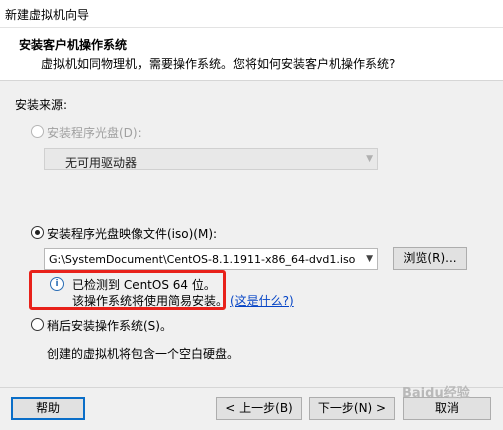 This screenshot has width=503, height=430. What do you see at coordinates (150, 301) in the screenshot?
I see `easy-install-message: 该操作系统将使用简易安装。` at bounding box center [150, 301].